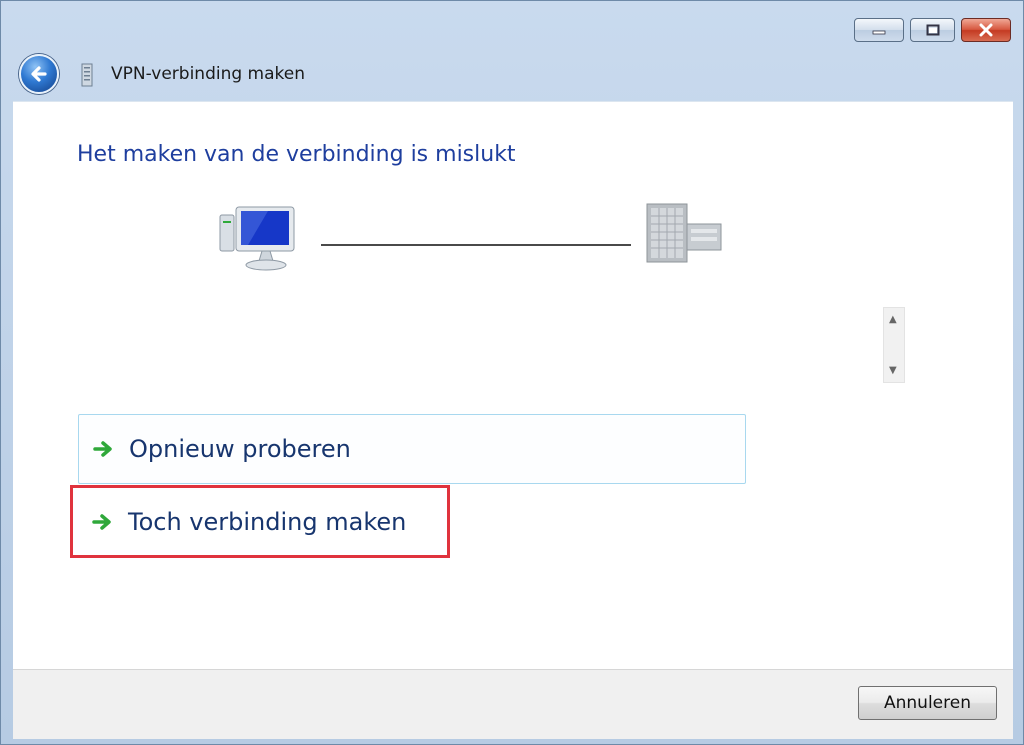 This screenshot has height=745, width=1024. What do you see at coordinates (240, 449) in the screenshot?
I see `retry-label: Opnieuw proberen` at bounding box center [240, 449].